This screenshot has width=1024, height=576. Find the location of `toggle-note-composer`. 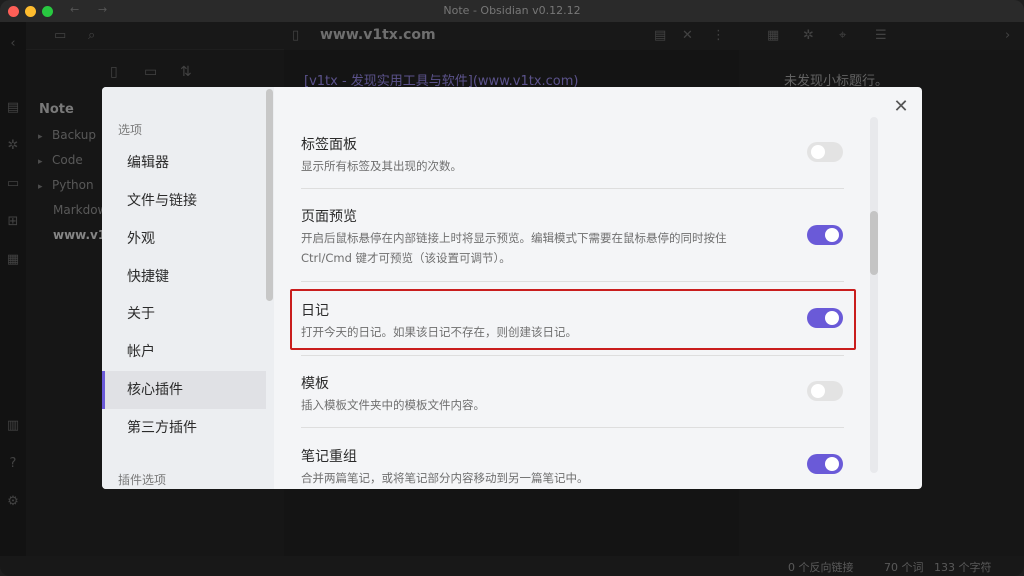

toggle-note-composer is located at coordinates (825, 464).